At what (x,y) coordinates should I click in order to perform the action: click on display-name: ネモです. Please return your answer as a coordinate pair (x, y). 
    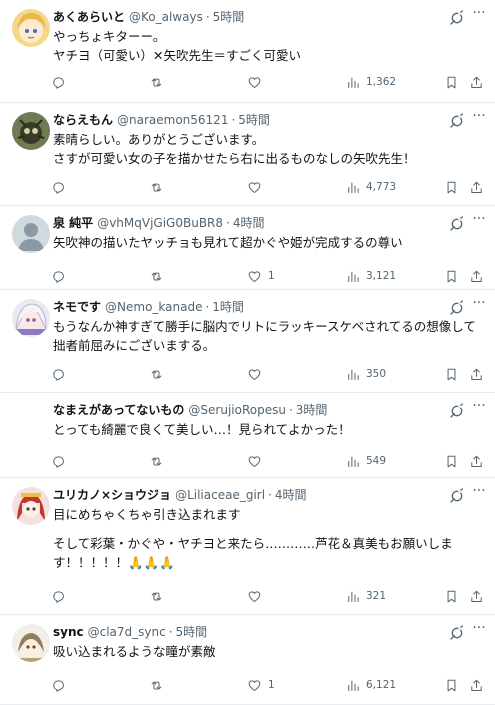
    Looking at the image, I should click on (77, 307).